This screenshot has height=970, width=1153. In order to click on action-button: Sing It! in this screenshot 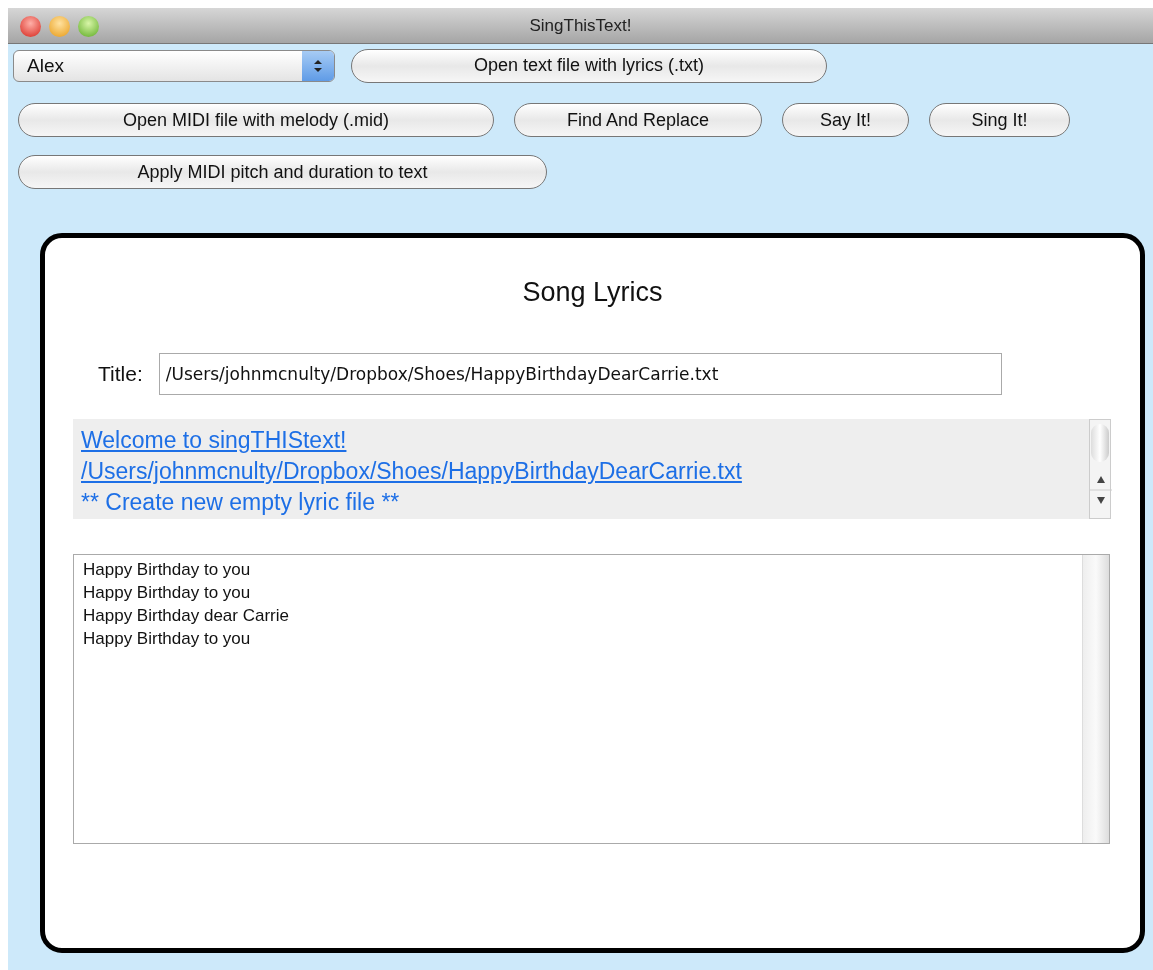, I will do `click(999, 120)`.